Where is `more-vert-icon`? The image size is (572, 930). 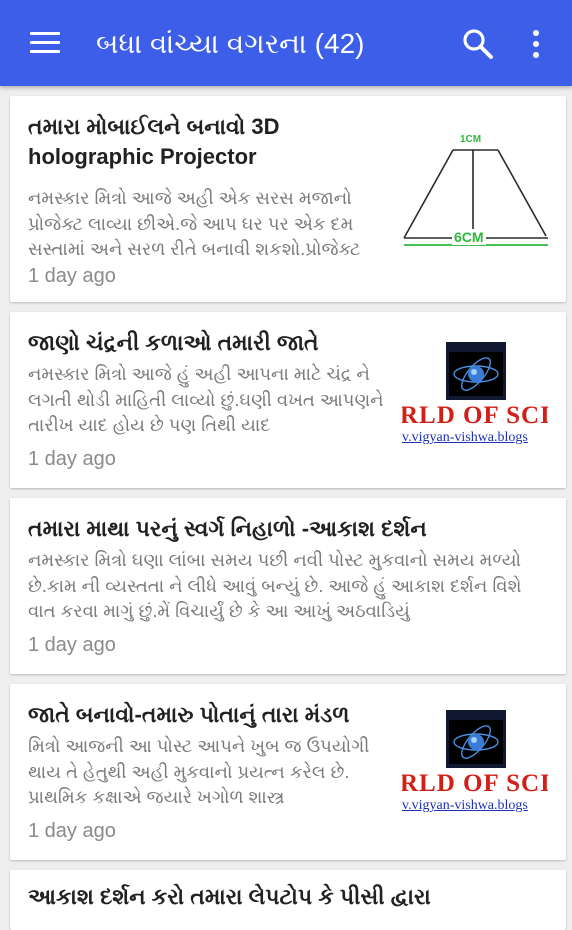 more-vert-icon is located at coordinates (536, 44).